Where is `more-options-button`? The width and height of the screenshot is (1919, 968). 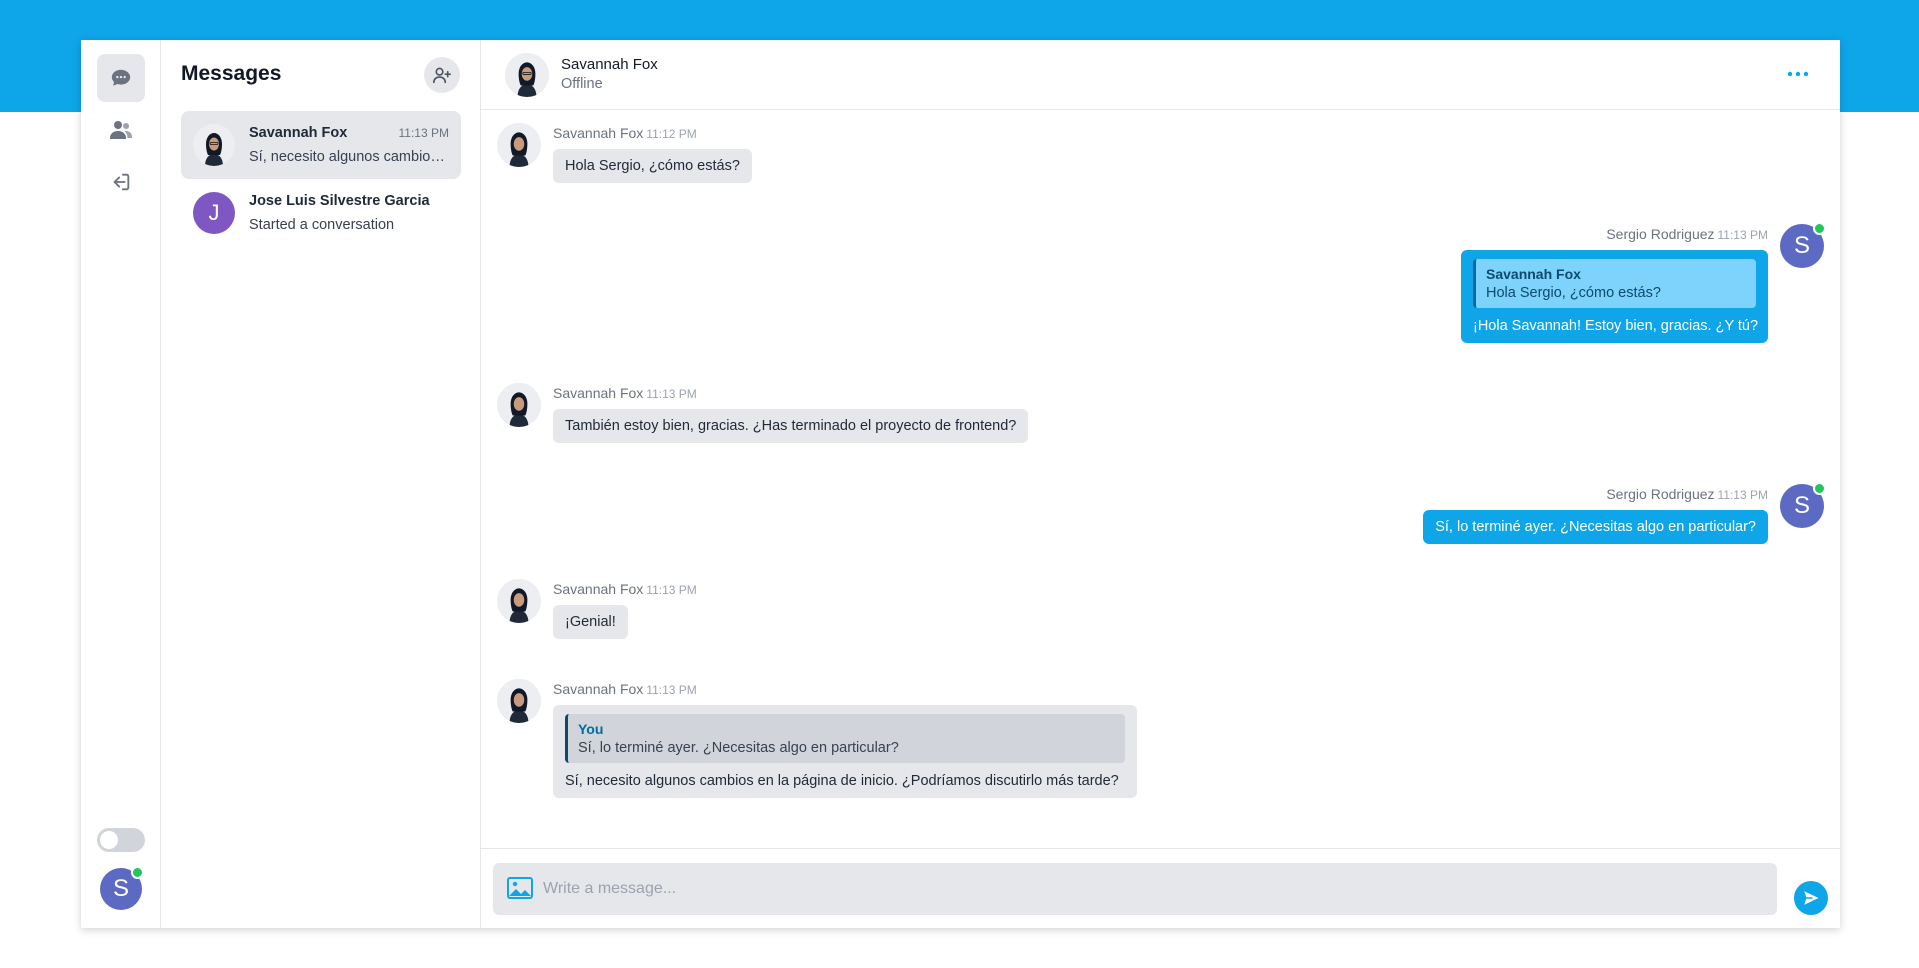 more-options-button is located at coordinates (1798, 74).